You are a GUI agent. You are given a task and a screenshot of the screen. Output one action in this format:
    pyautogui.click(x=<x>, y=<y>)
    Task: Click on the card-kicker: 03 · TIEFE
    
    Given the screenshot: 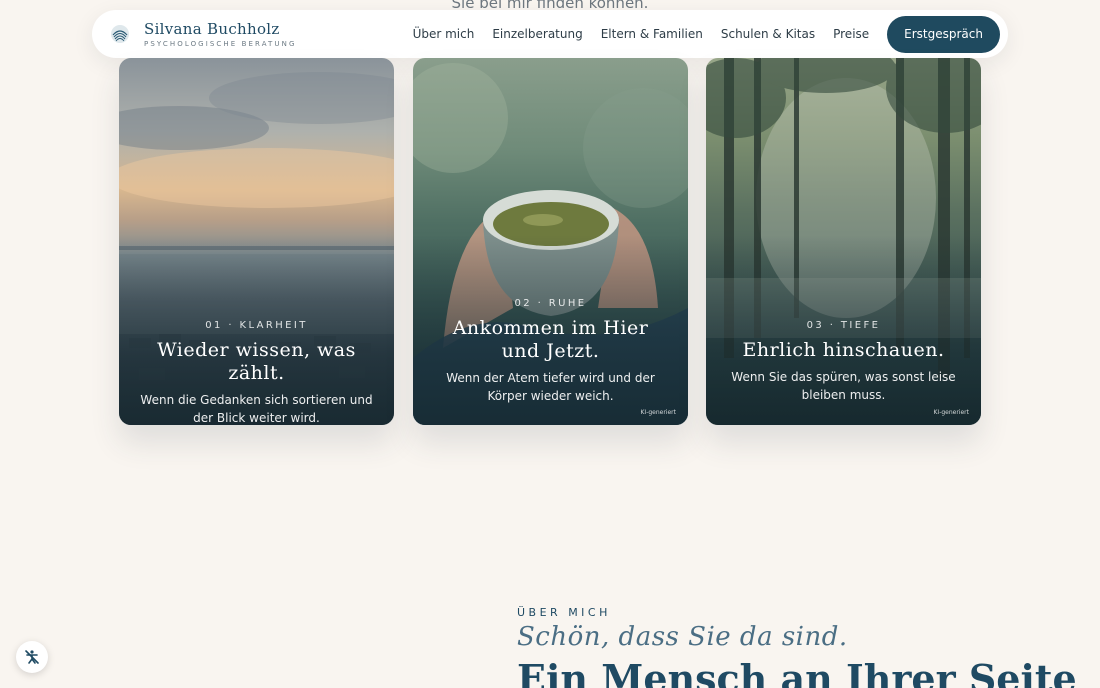 What is the action you would take?
    pyautogui.click(x=843, y=325)
    